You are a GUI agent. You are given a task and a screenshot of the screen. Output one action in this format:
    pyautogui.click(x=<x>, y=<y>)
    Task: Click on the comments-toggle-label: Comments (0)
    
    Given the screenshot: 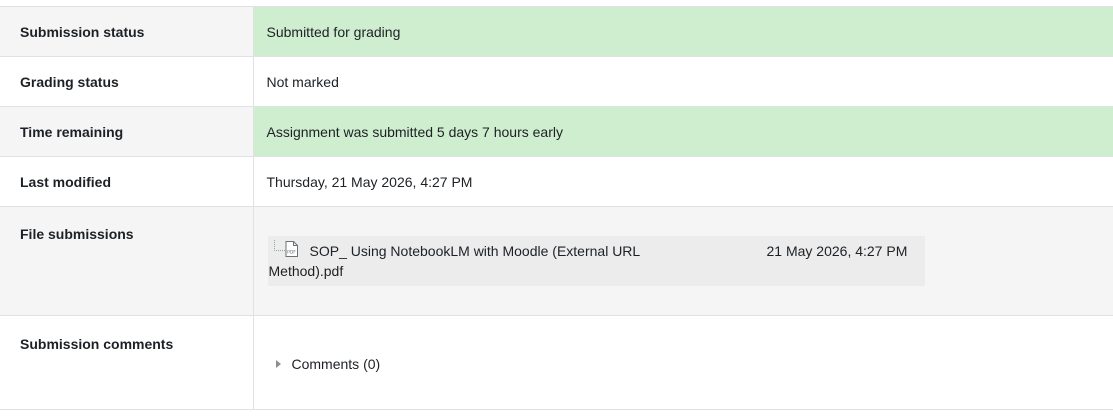 What is the action you would take?
    pyautogui.click(x=336, y=364)
    